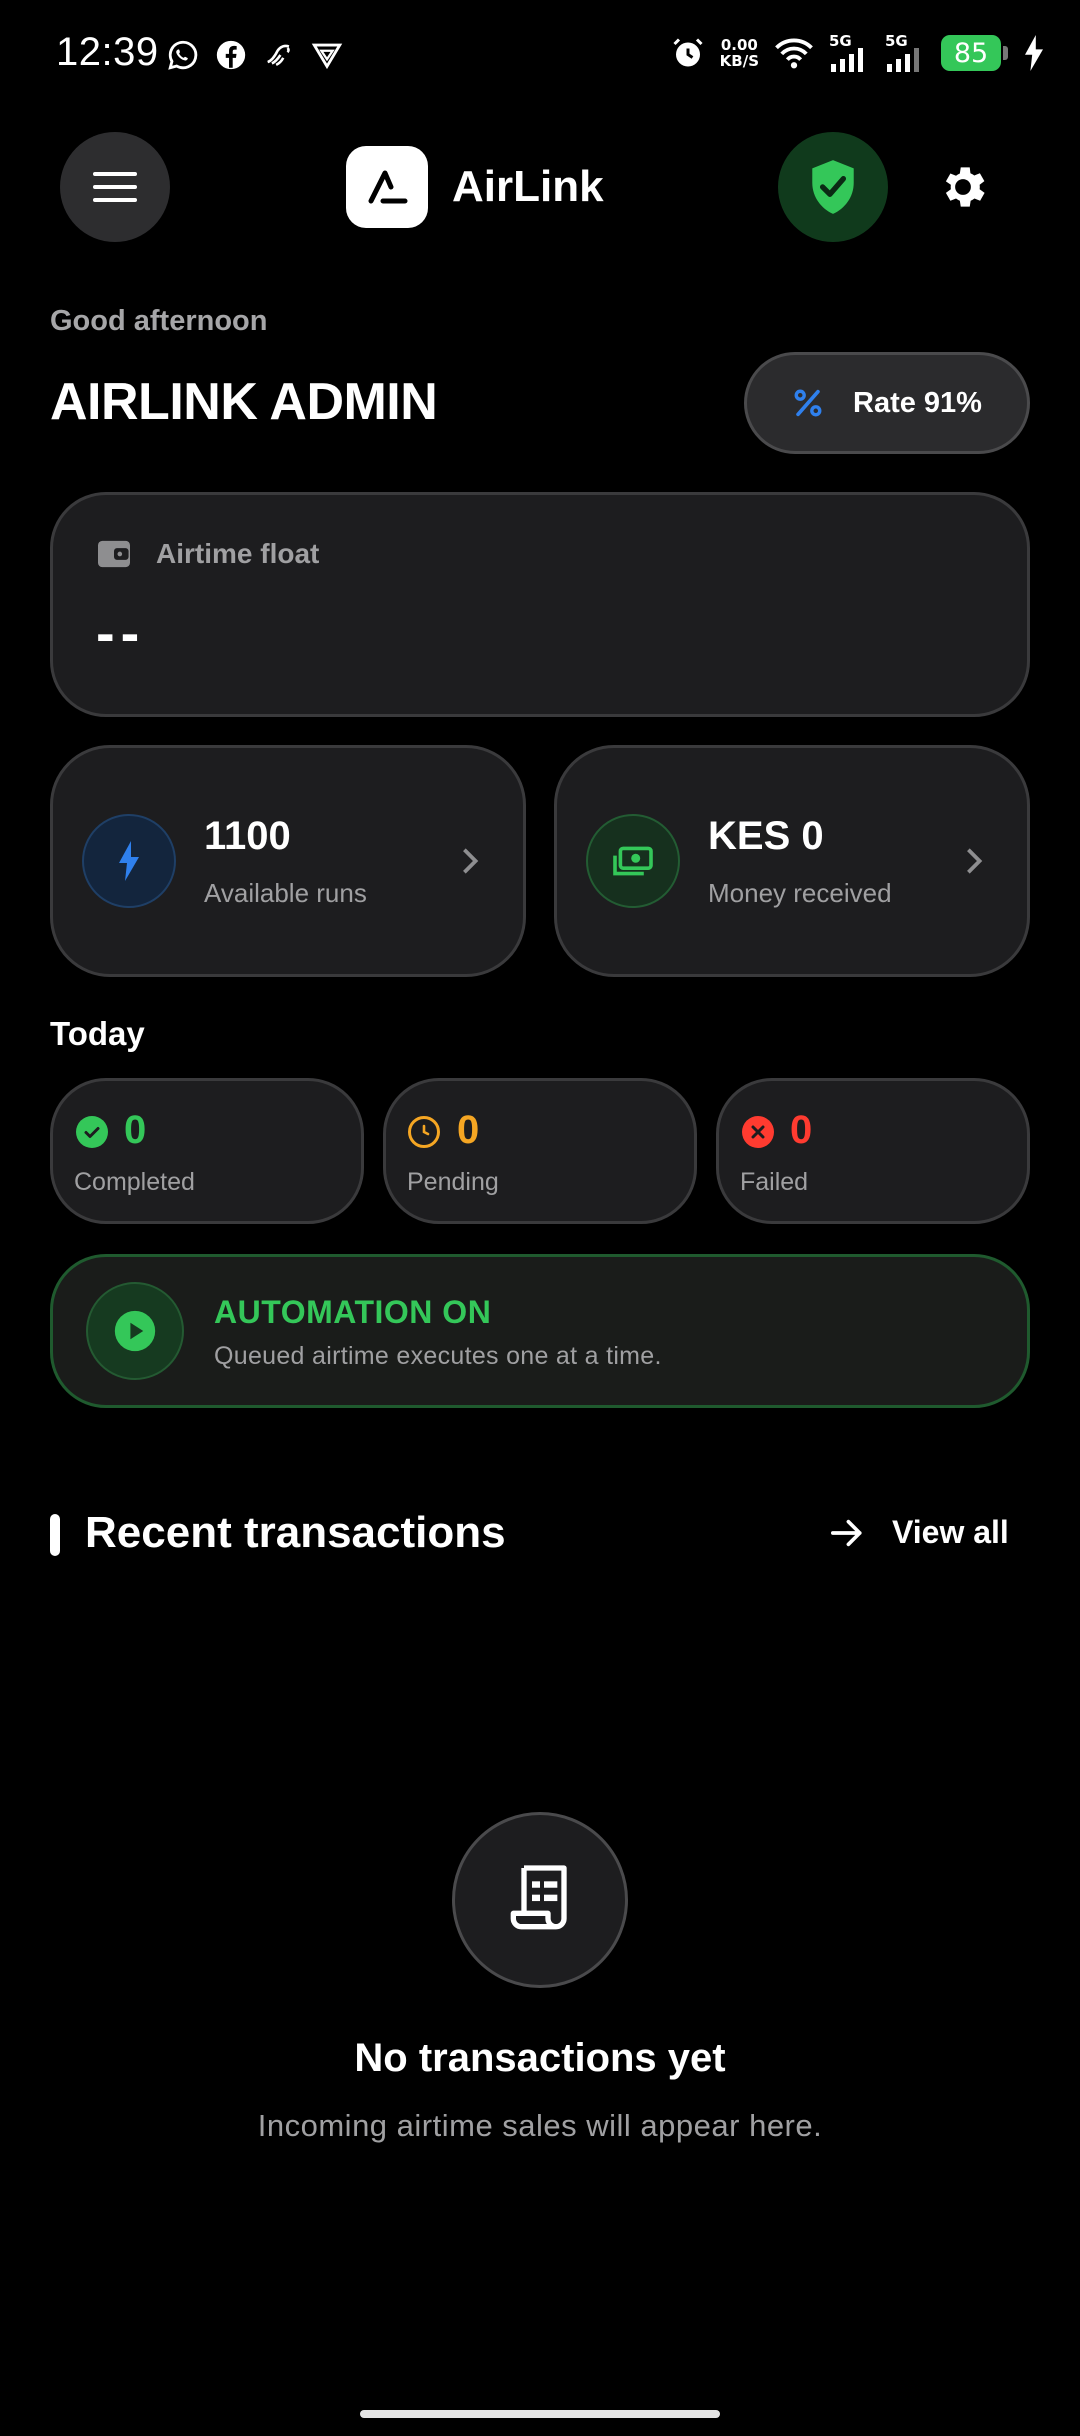  Describe the element at coordinates (758, 1132) in the screenshot. I see `error-circle-icon` at that location.